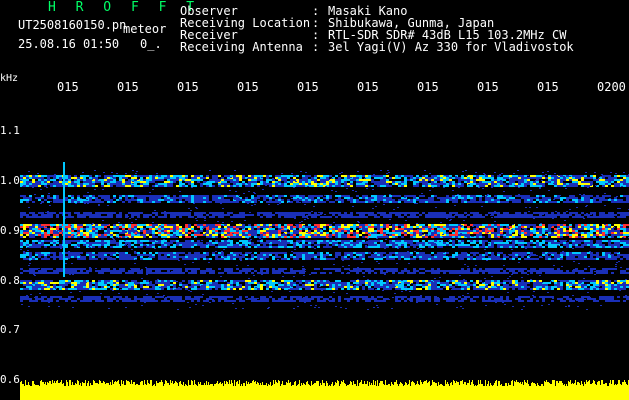 This screenshot has width=629, height=400. I want to click on freq-tick: 0.8, so click(10, 280).